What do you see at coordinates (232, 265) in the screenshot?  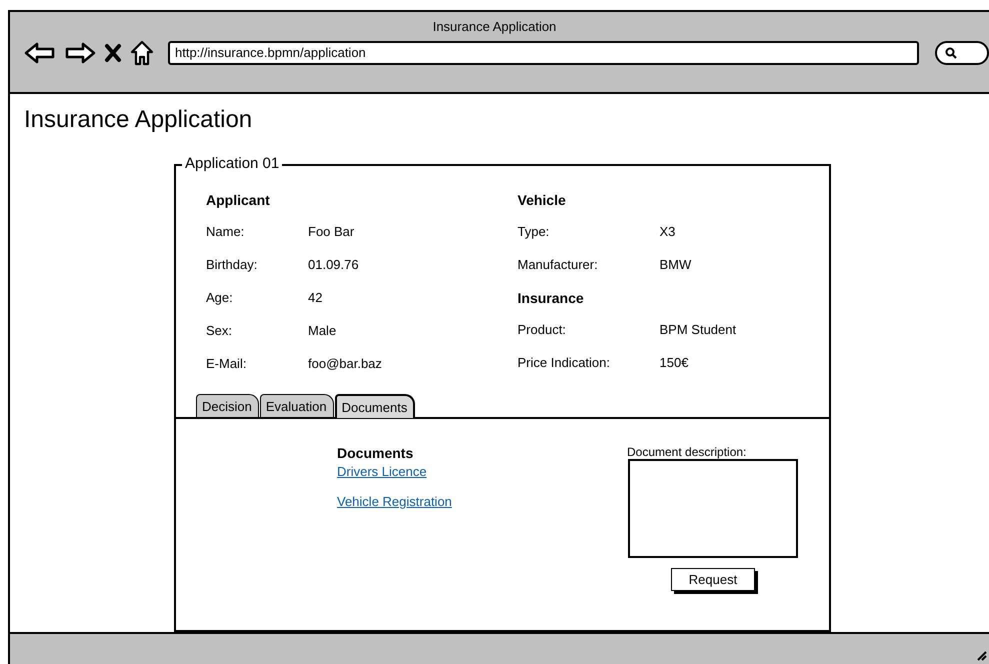 I see `field-label: Birthday:` at bounding box center [232, 265].